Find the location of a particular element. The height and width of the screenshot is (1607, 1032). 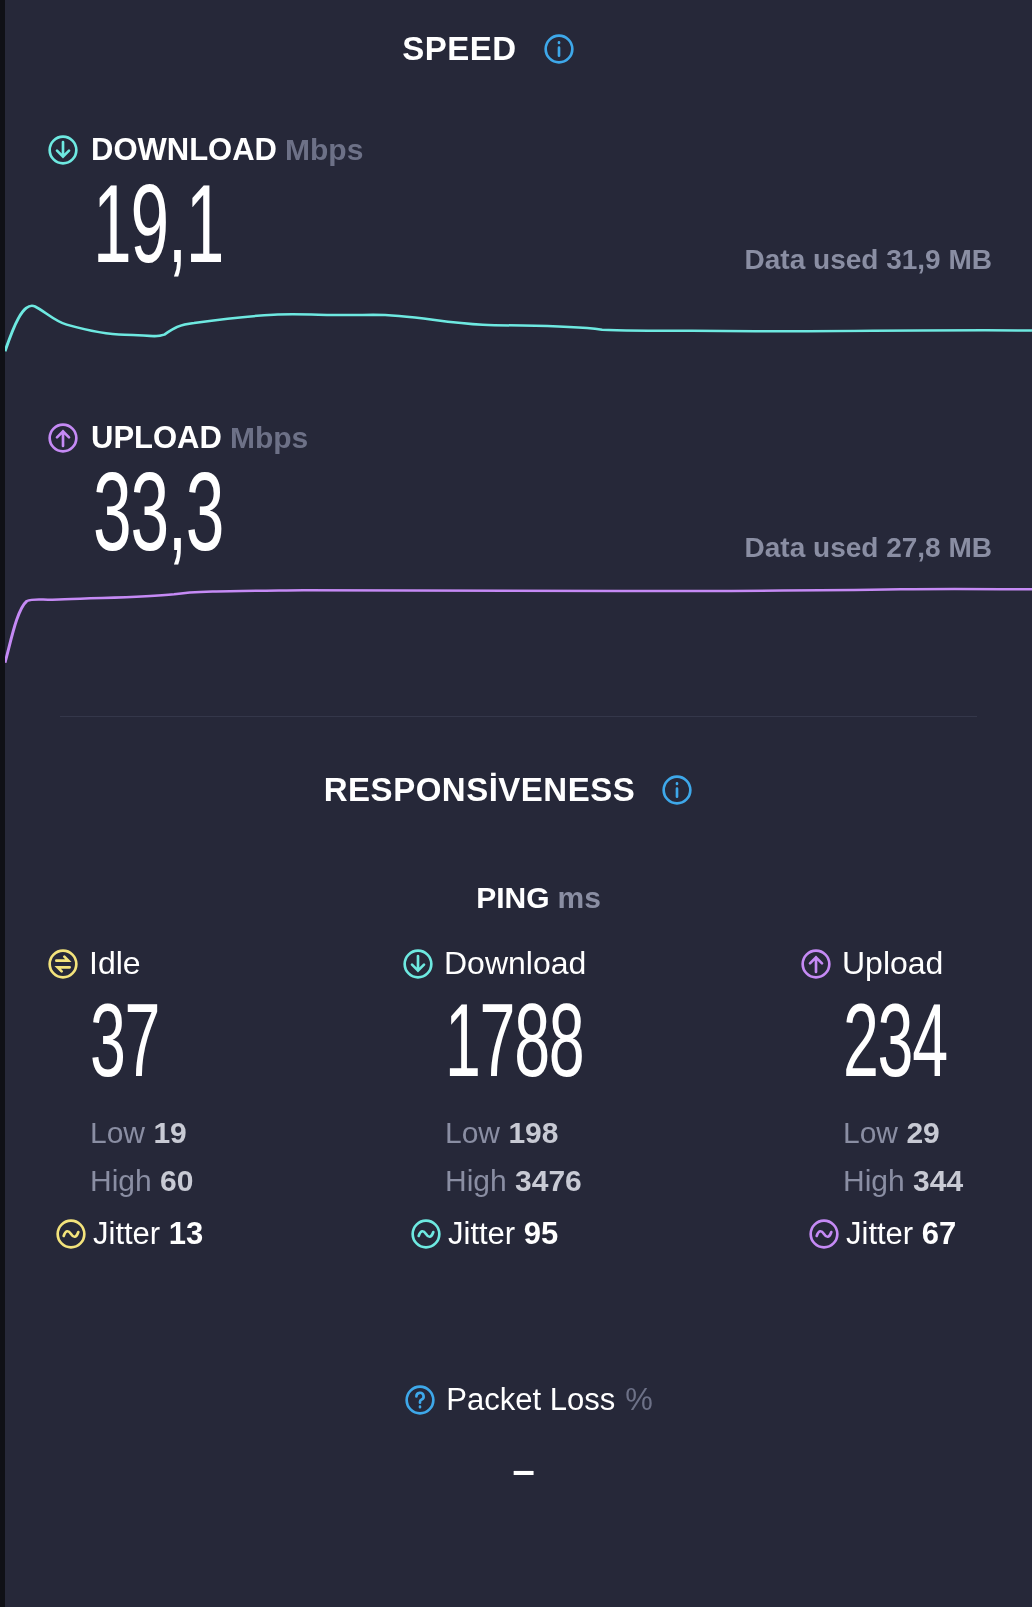

packet-loss-value: – is located at coordinates (523, 1470).